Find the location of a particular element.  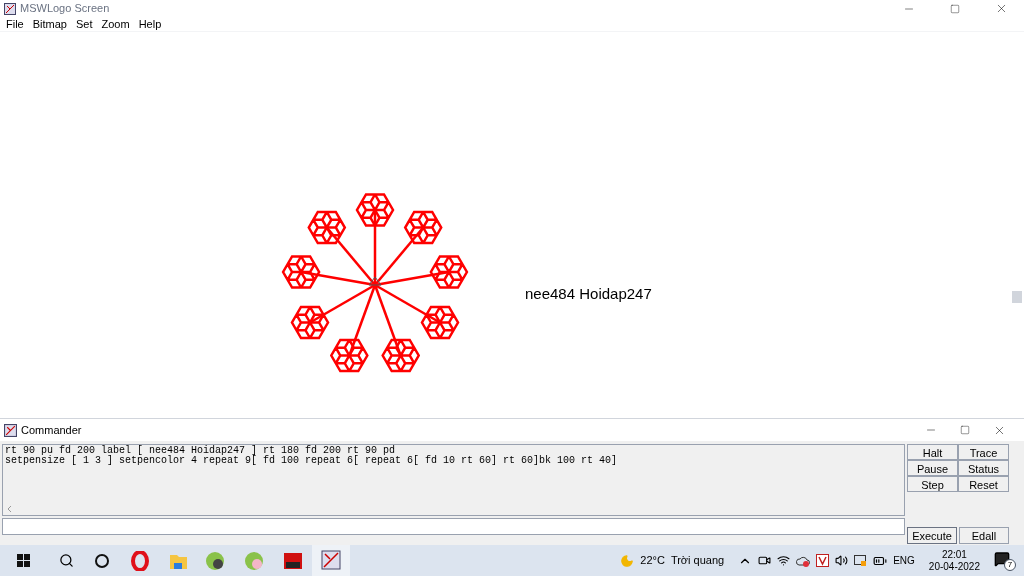

history-line: rt 90 pu fd 200 label [ nee484 Hoidap247 ] rt 180 fd 200 rt 90 pd is located at coordinates (200, 451).